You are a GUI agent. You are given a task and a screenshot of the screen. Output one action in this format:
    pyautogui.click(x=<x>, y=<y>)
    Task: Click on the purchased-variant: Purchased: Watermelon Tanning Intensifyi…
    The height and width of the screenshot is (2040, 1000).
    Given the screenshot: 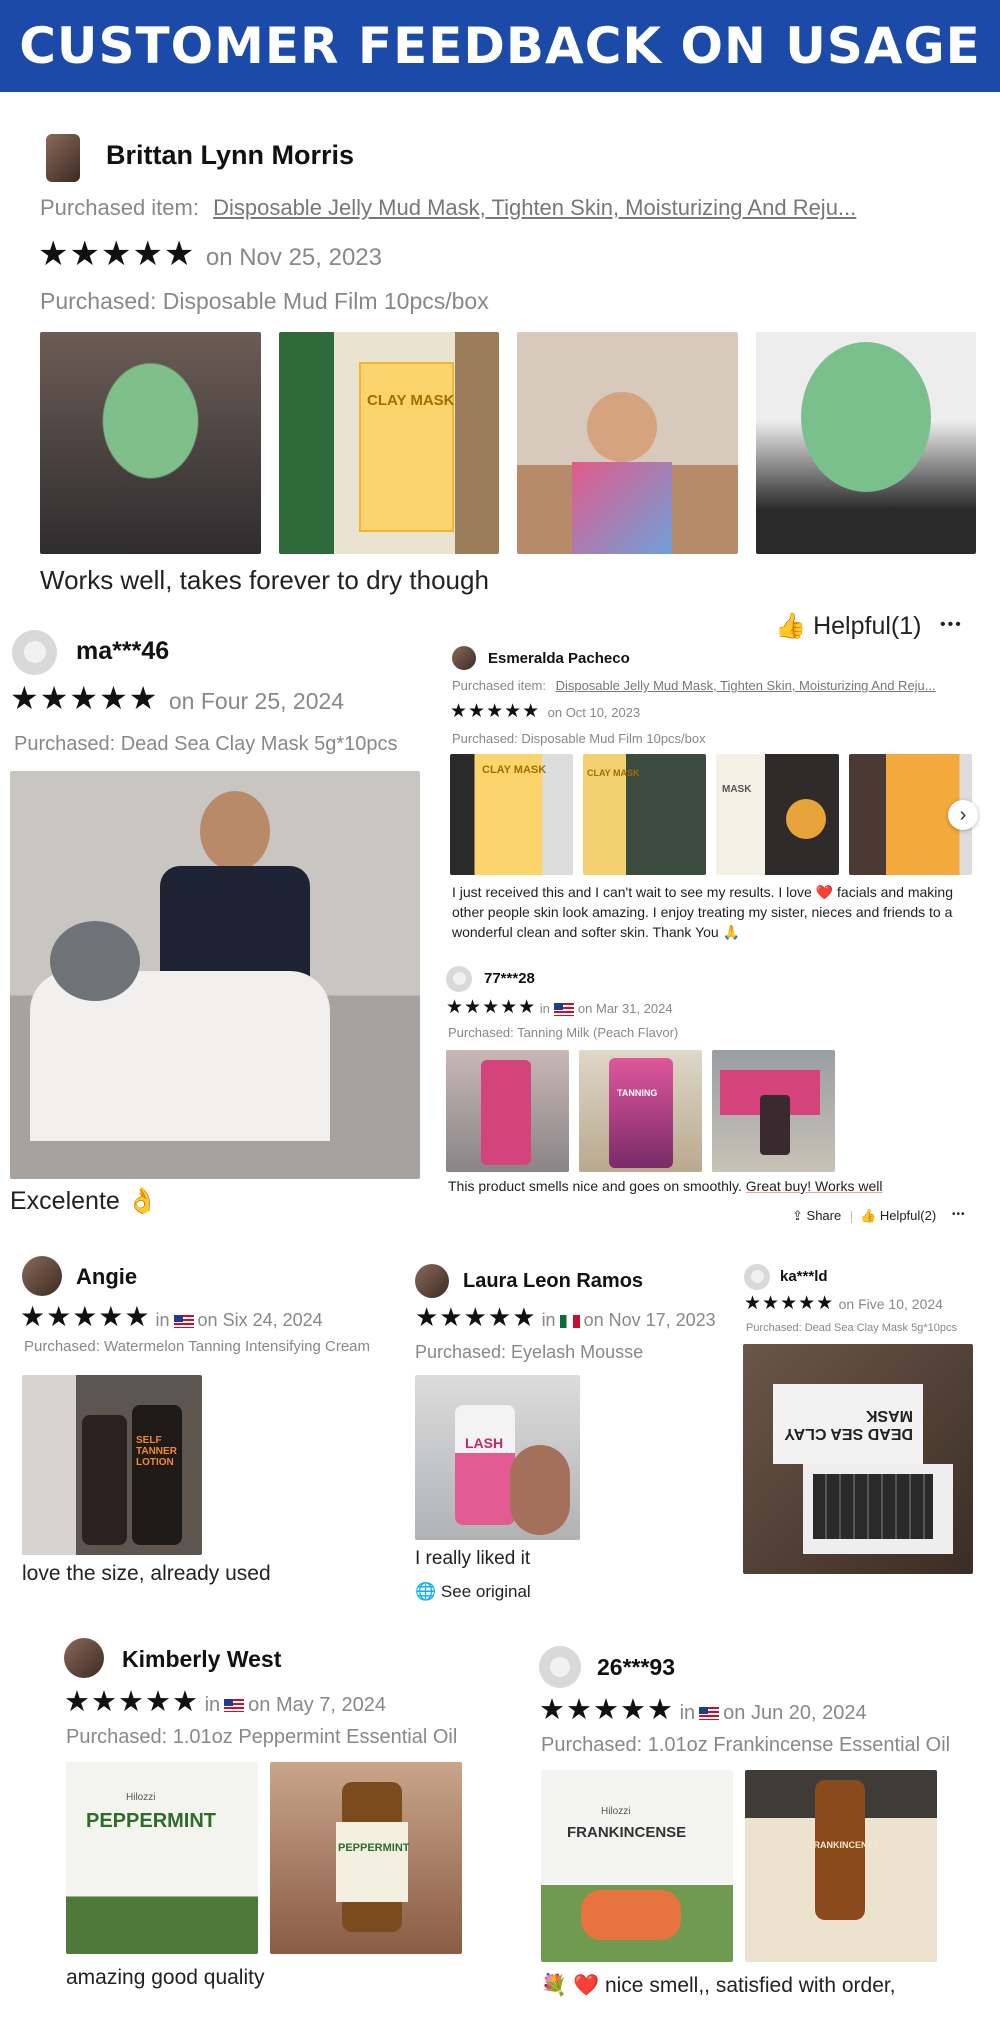 What is the action you would take?
    pyautogui.click(x=197, y=1346)
    